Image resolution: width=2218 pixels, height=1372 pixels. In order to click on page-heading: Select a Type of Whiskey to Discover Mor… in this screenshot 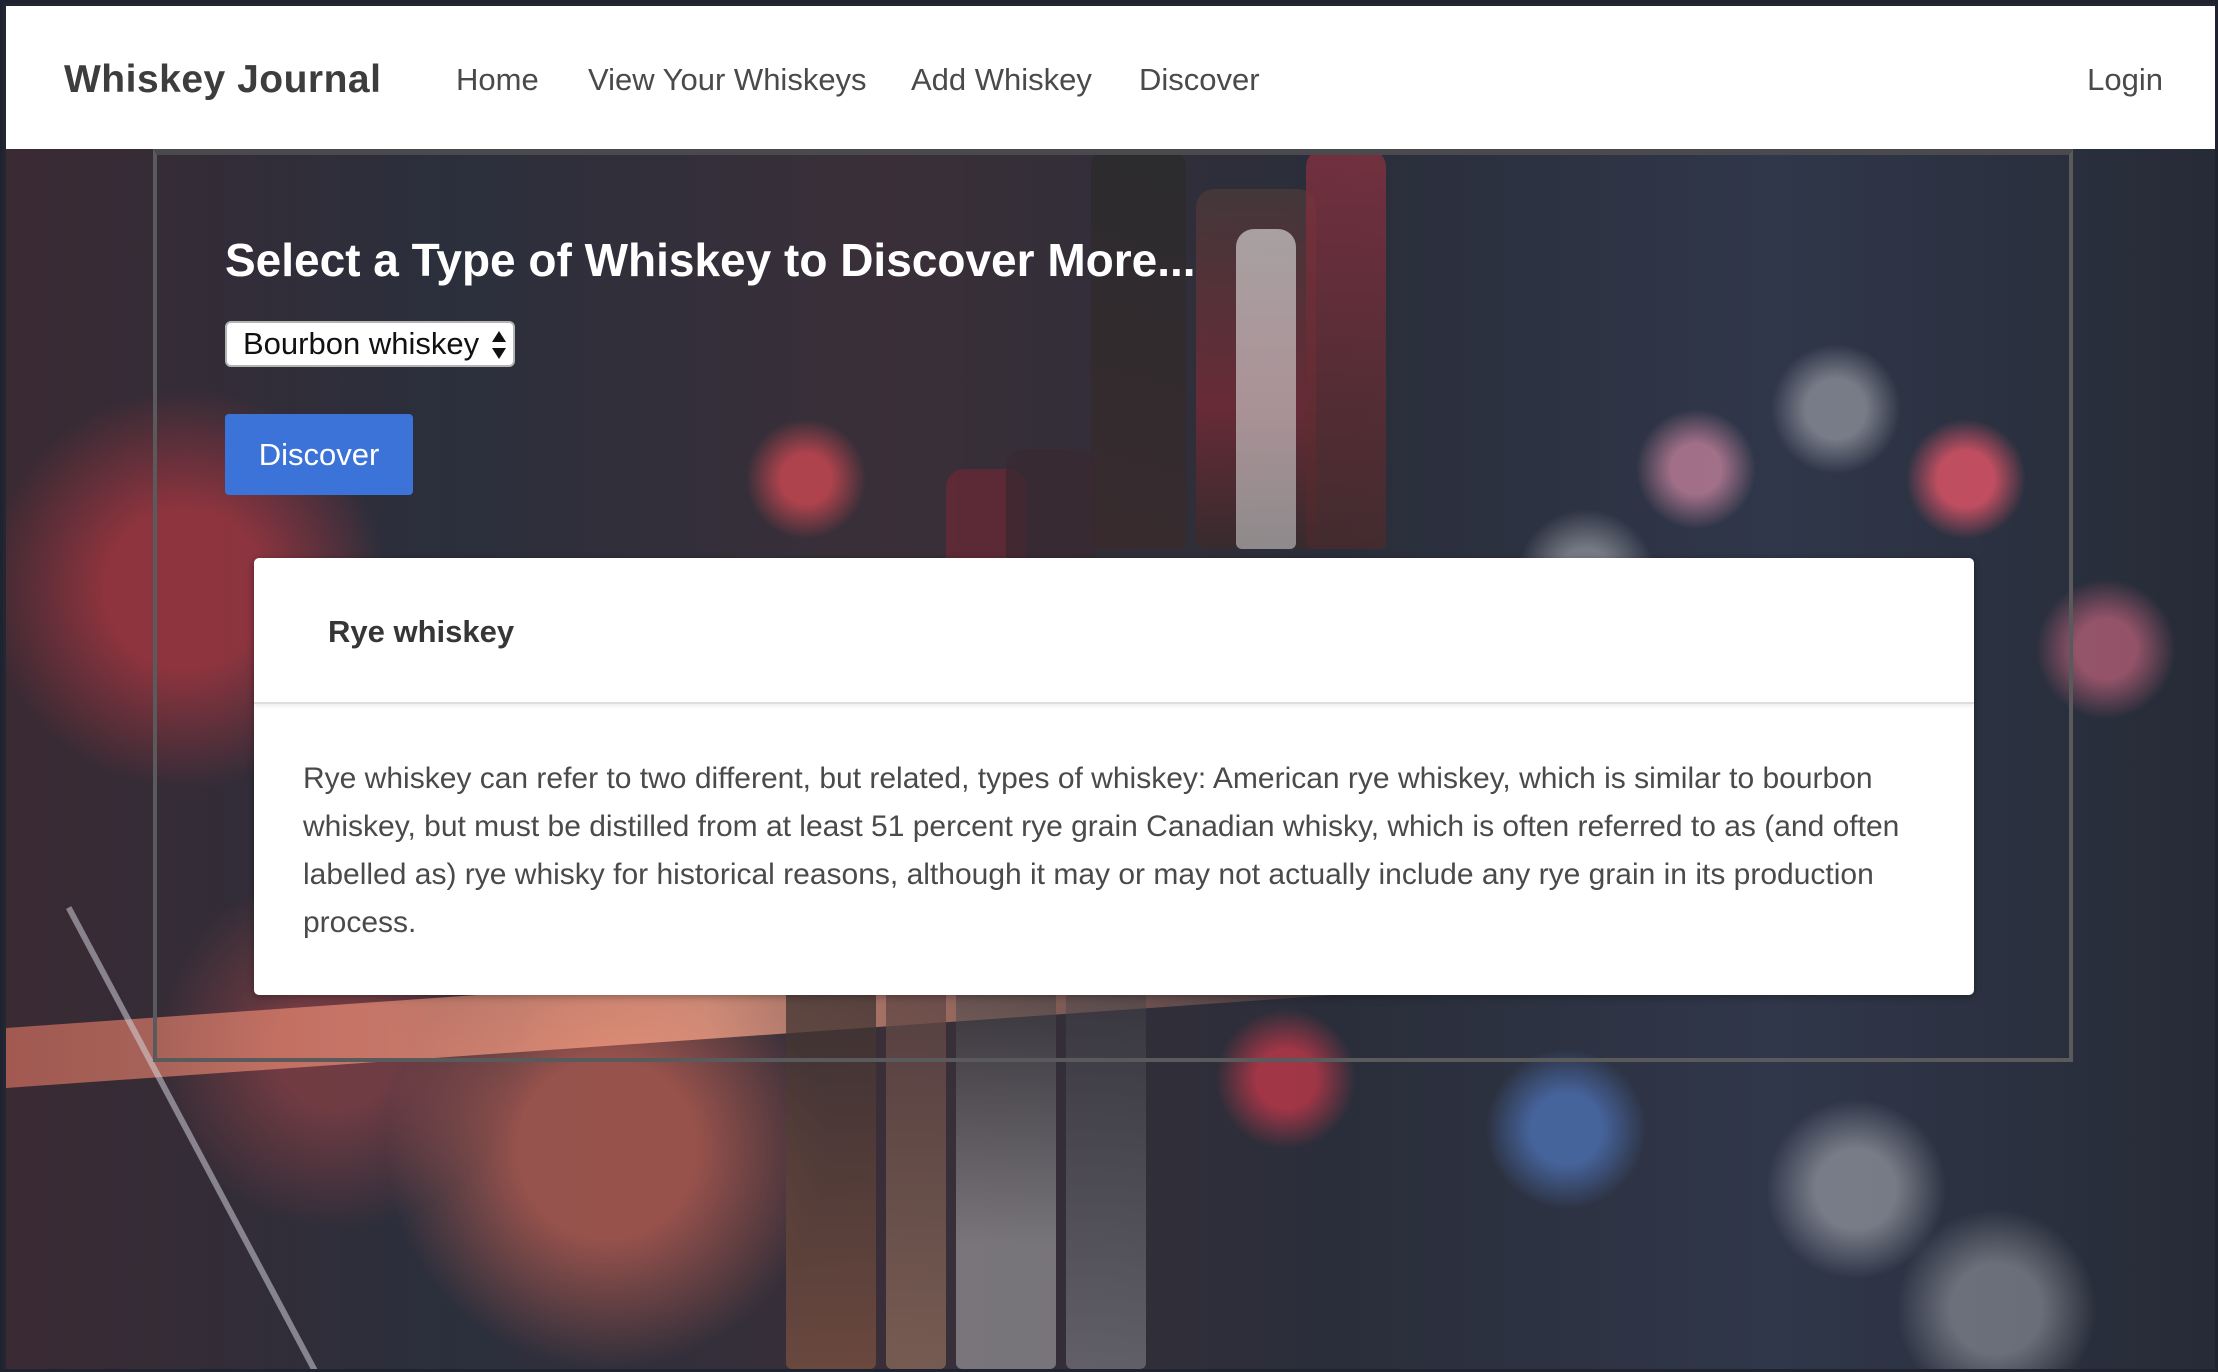, I will do `click(710, 260)`.